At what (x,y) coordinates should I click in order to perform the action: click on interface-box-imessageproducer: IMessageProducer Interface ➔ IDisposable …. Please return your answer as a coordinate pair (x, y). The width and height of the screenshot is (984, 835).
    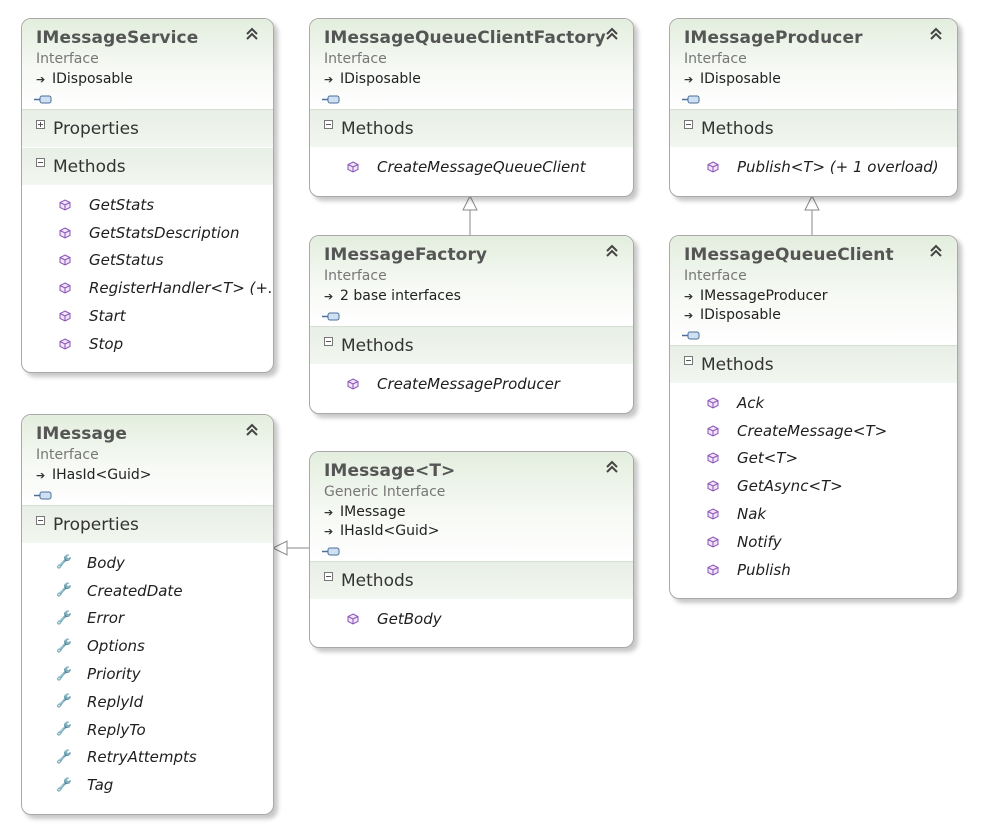
    Looking at the image, I should click on (813, 107).